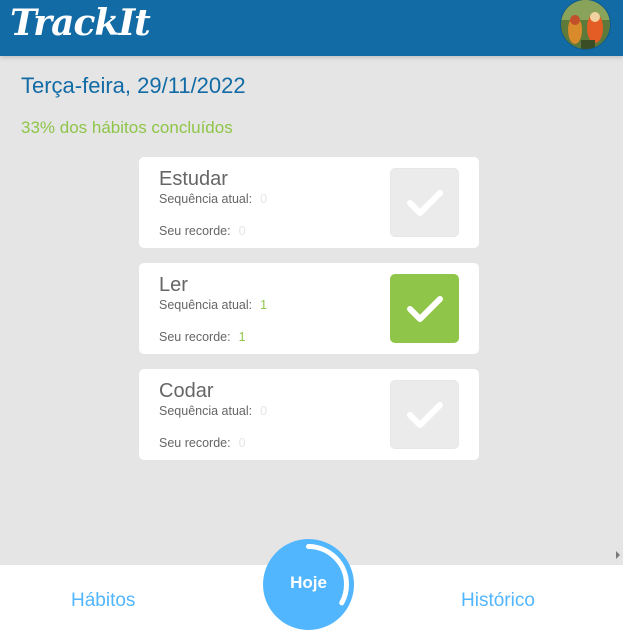  I want to click on habit-name: Estudar, so click(193, 179).